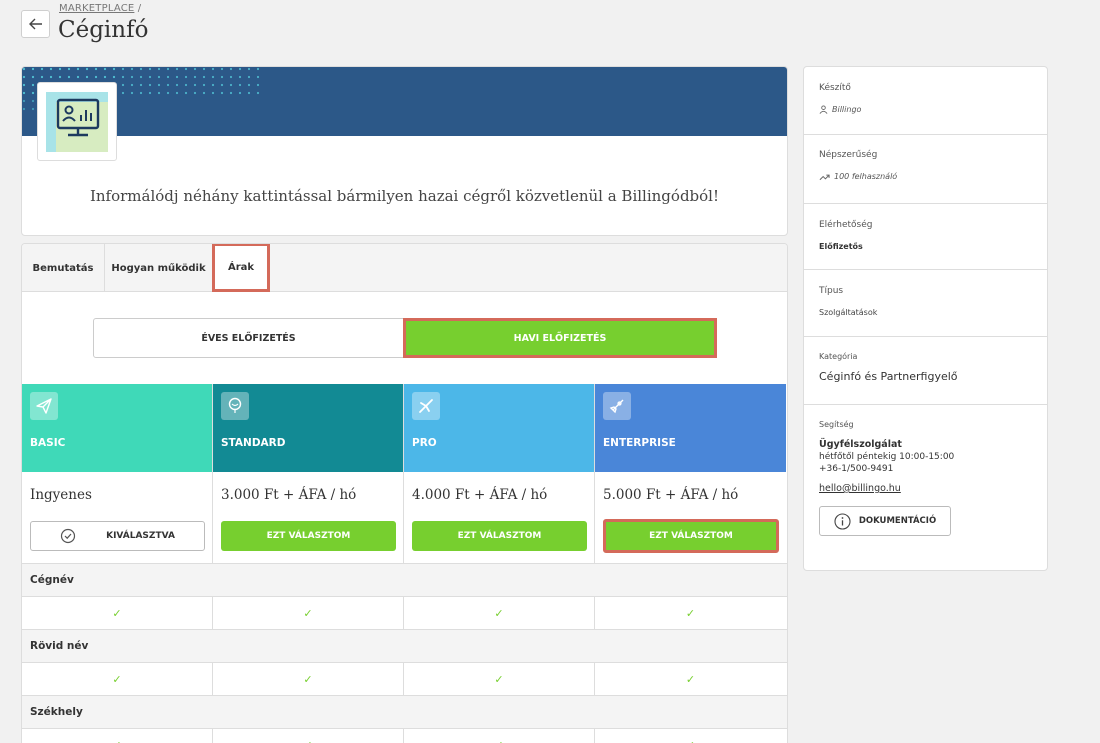 The image size is (1100, 743). I want to click on help-hours: hétfőtől péntekig 10:00-15:00, so click(887, 457).